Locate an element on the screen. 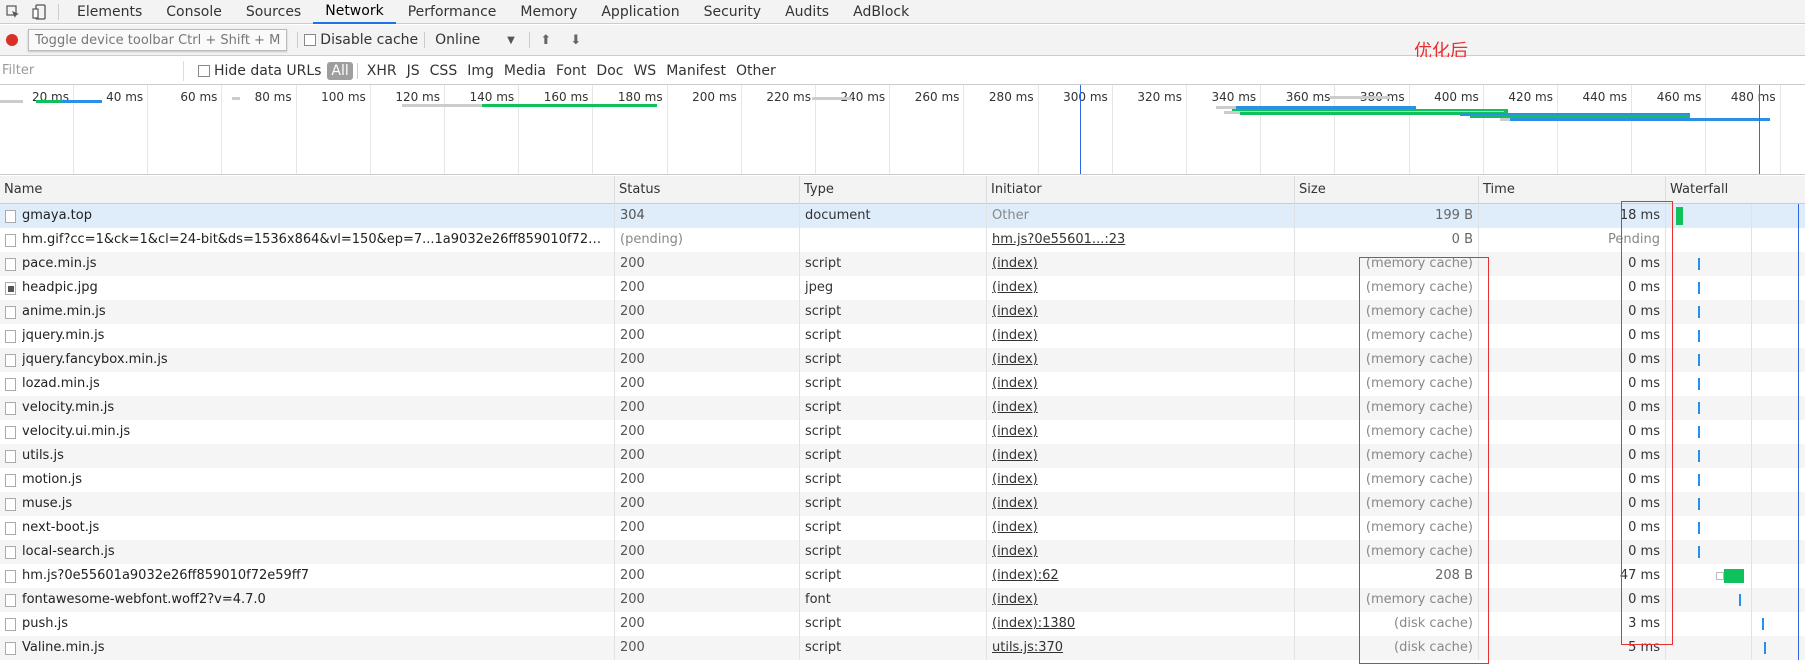  initiator-link: utils.js:370 is located at coordinates (1027, 647).